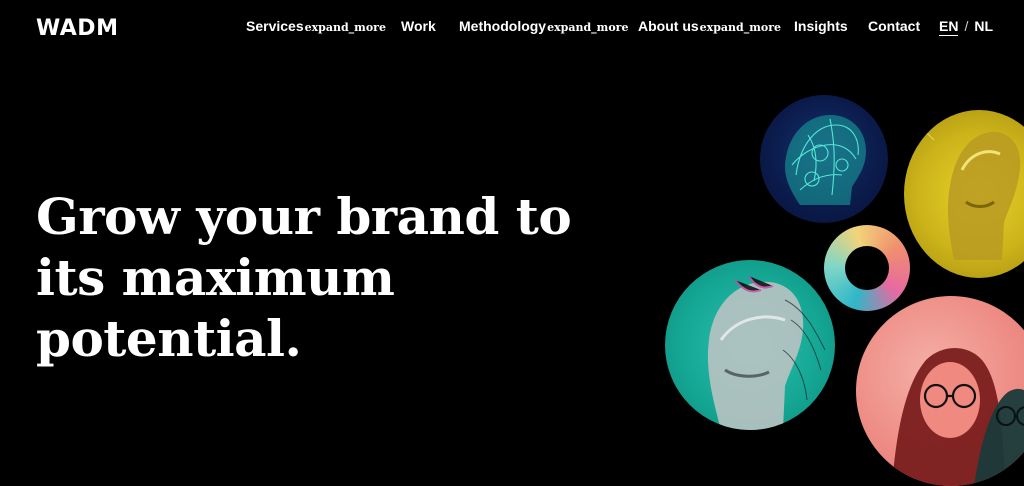 This screenshot has height=486, width=1024. Describe the element at coordinates (503, 26) in the screenshot. I see `nav-methodology-label: Methodology` at that location.